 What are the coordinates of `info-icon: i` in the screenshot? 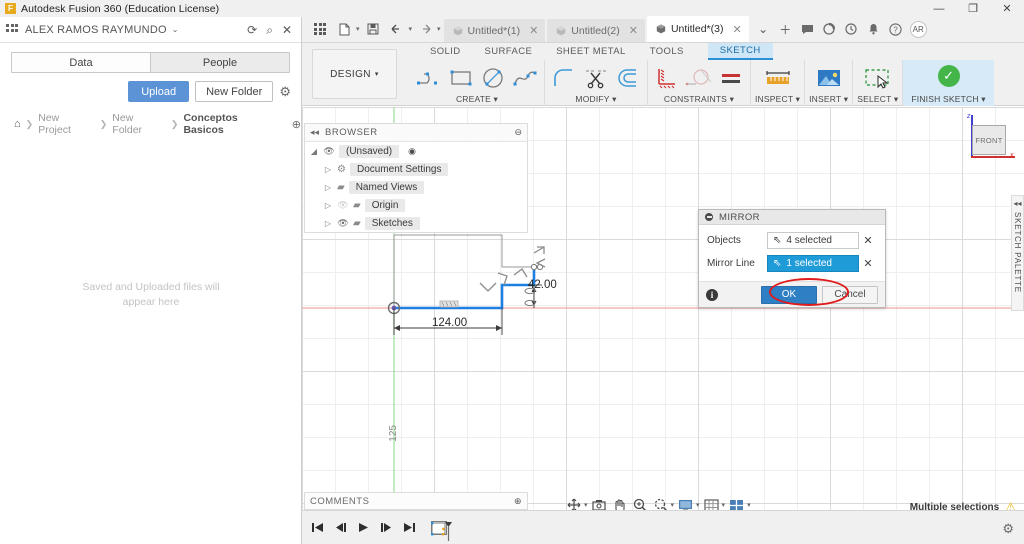 It's located at (712, 294).